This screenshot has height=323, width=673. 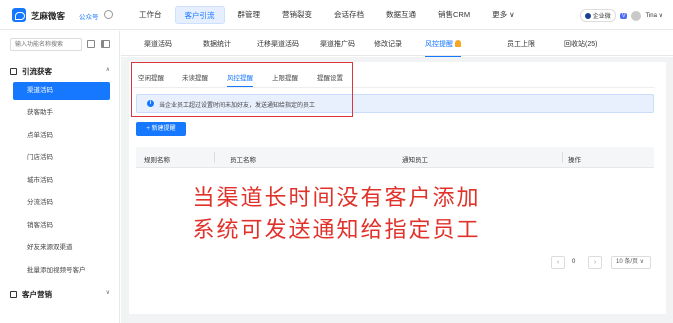 I want to click on next-page-button: ›, so click(x=595, y=262).